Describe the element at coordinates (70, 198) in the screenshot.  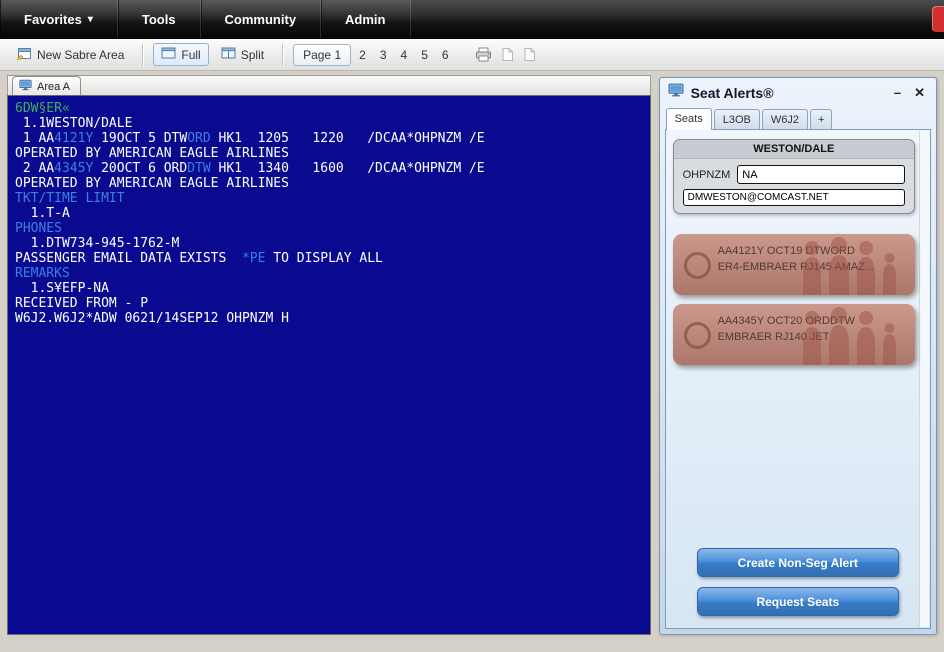
I see `terminal-line: TKT/TIME LIMIT` at that location.